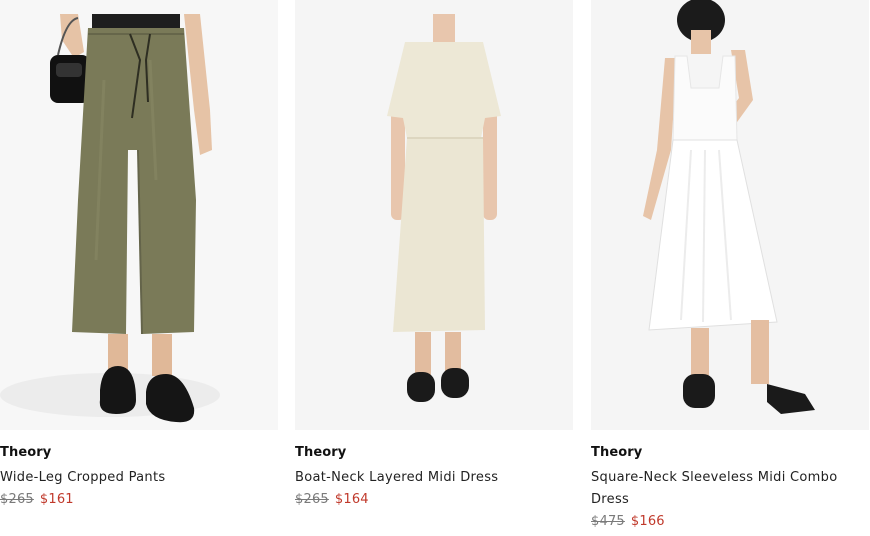 The height and width of the screenshot is (536, 870). I want to click on product-name: Square-Neck Sleeveless Midi Combo Dress, so click(730, 489).